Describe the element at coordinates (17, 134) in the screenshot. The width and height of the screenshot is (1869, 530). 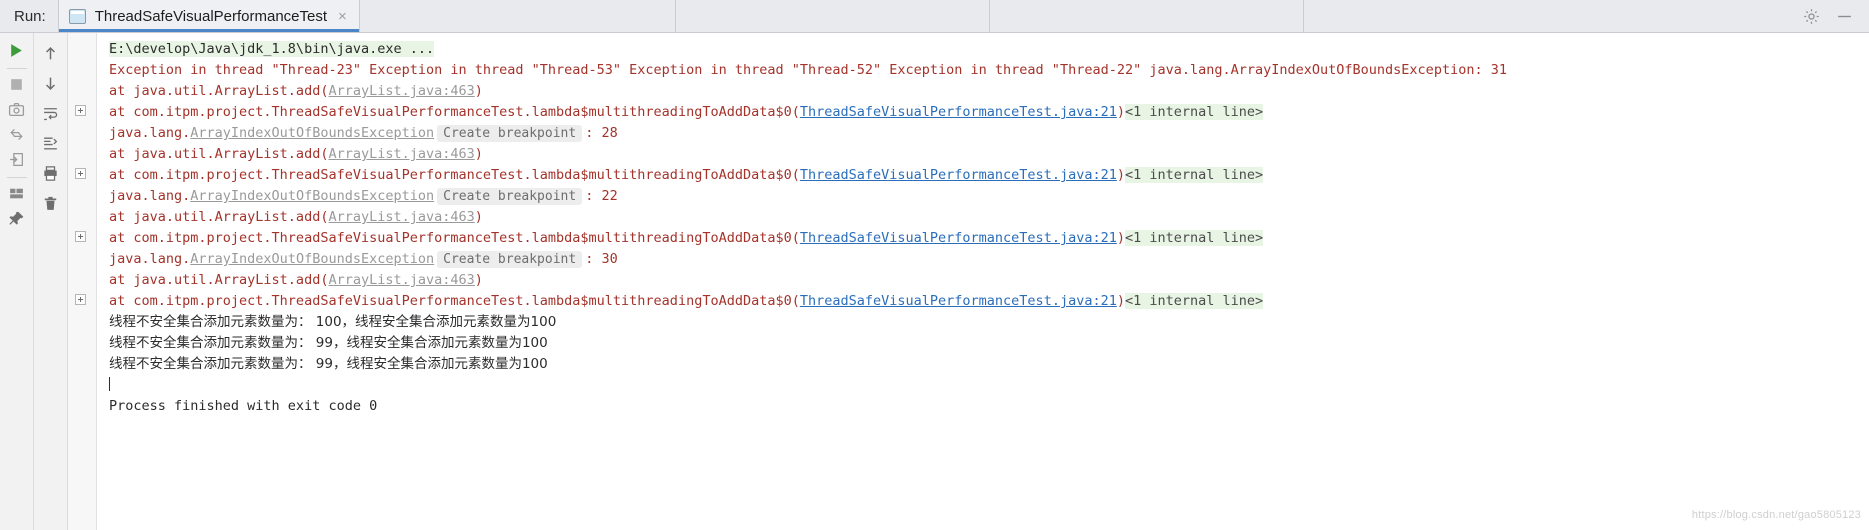
I see `restore-layout-icon` at that location.